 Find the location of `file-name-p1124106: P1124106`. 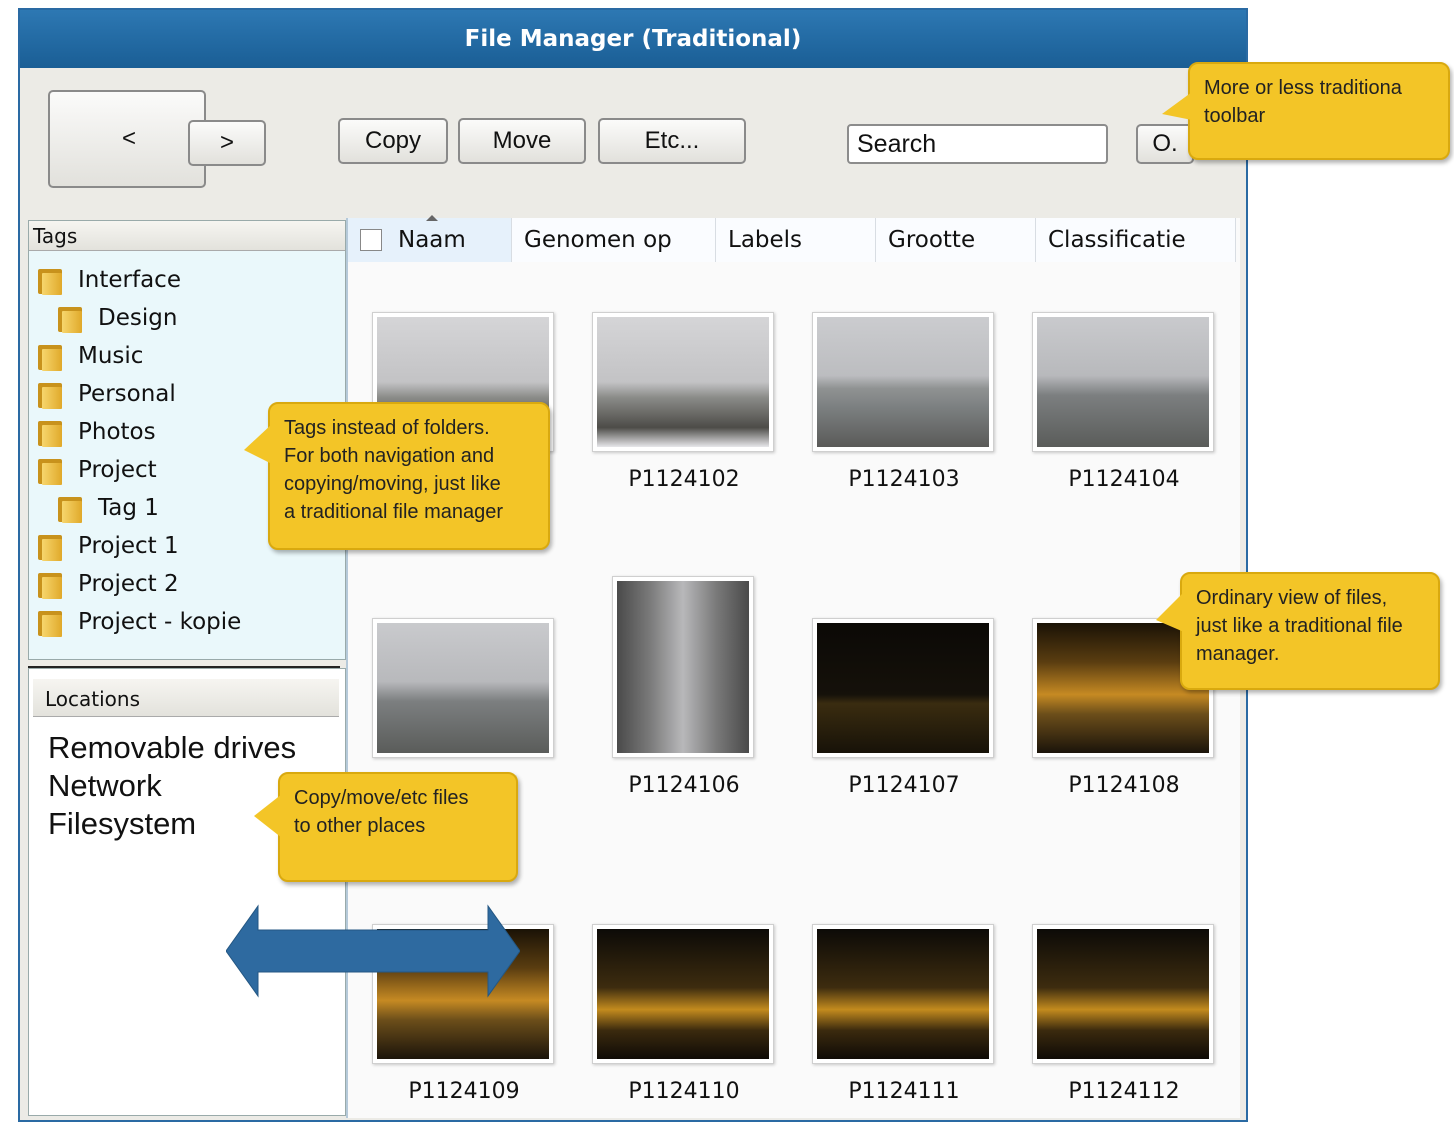

file-name-p1124106: P1124106 is located at coordinates (684, 785).